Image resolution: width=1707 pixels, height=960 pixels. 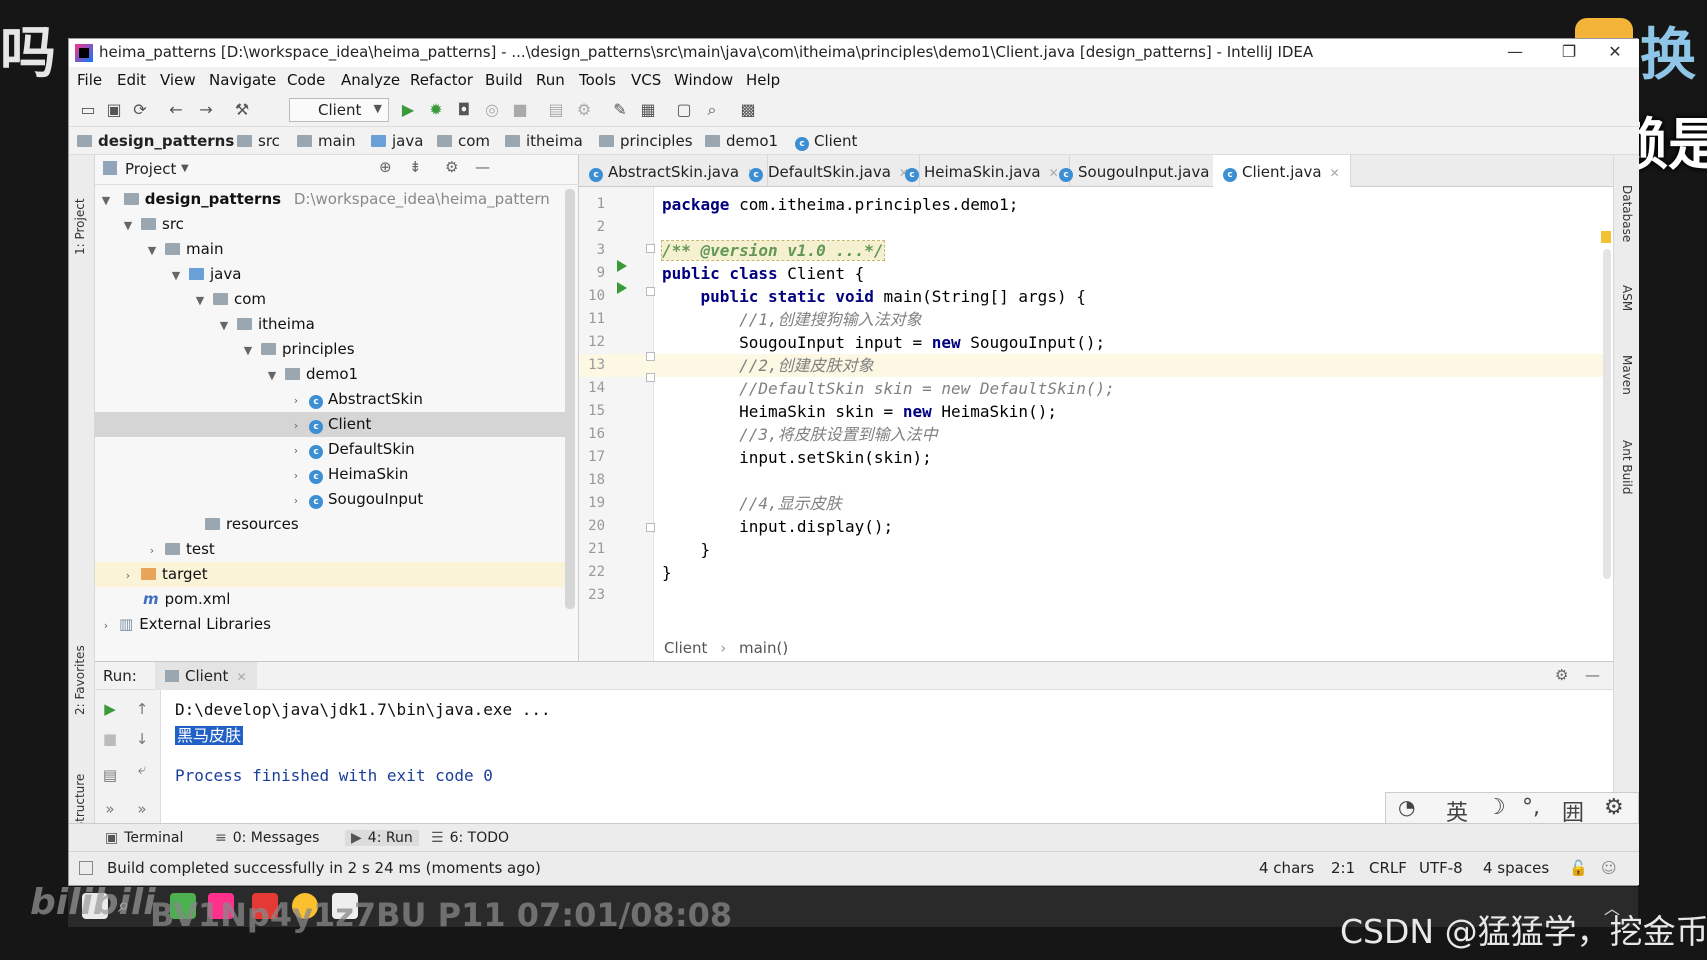 What do you see at coordinates (1091, 411) in the screenshot?
I see `code-line: 15 HeimaSkin skin = new HeimaSkin();` at bounding box center [1091, 411].